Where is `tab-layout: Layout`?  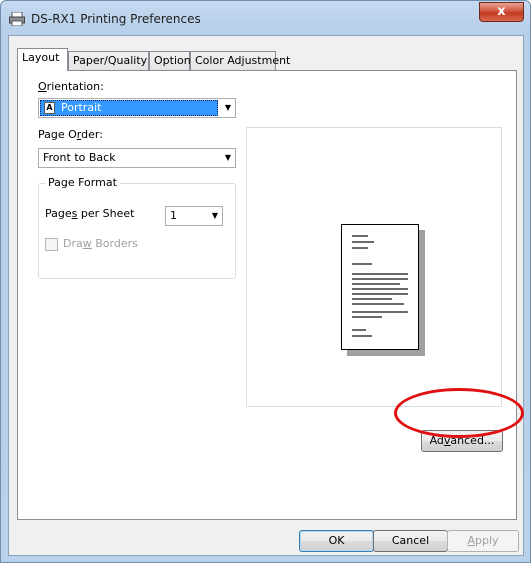
tab-layout: Layout is located at coordinates (42, 59).